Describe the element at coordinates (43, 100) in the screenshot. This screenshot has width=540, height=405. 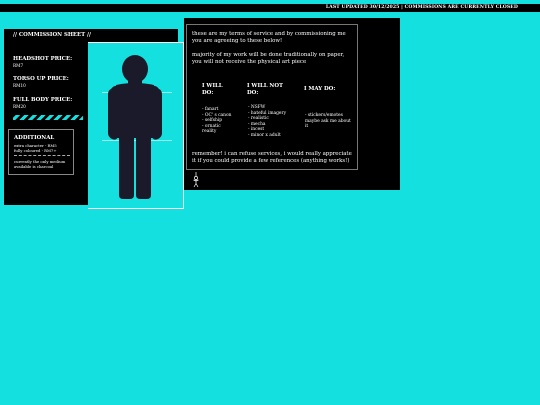
I see `price-label: FULL BODY PRICE:` at that location.